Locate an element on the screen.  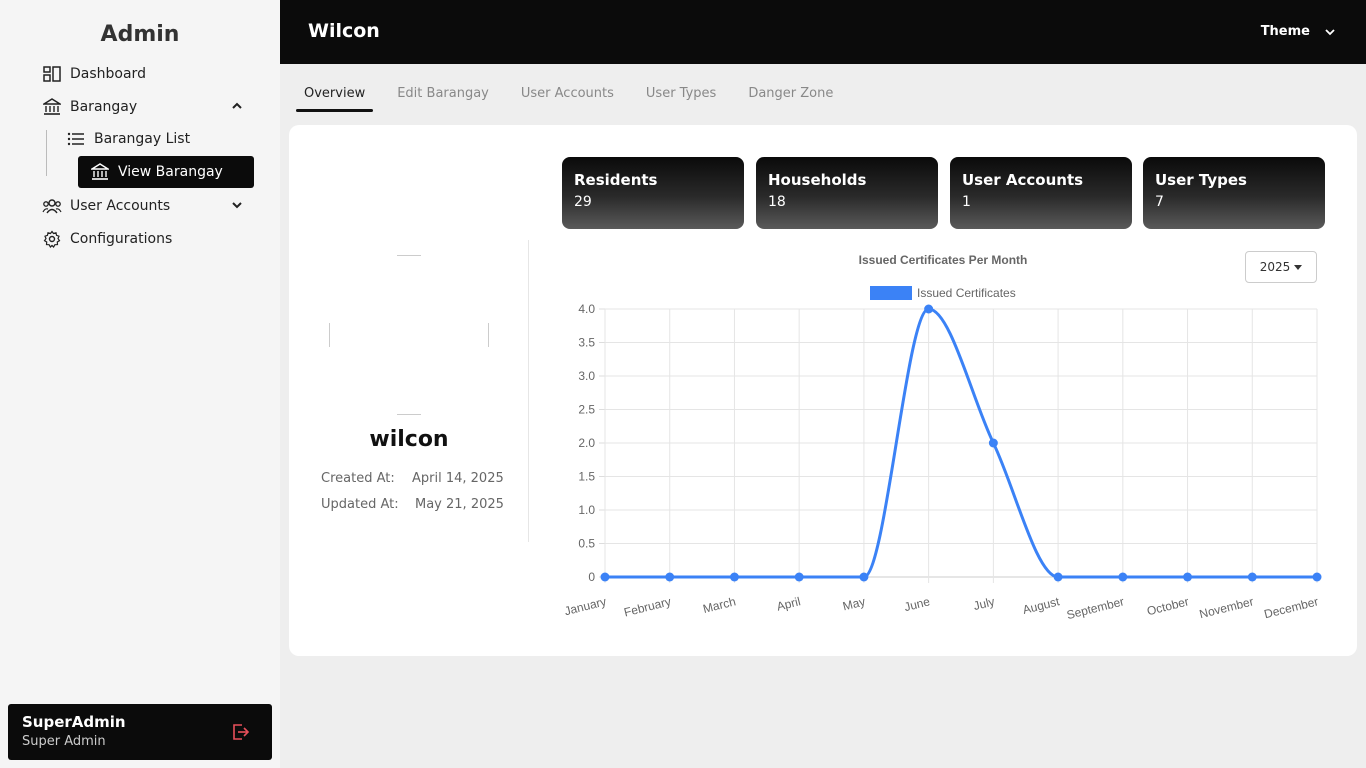
stat-value: 29 is located at coordinates (583, 202).